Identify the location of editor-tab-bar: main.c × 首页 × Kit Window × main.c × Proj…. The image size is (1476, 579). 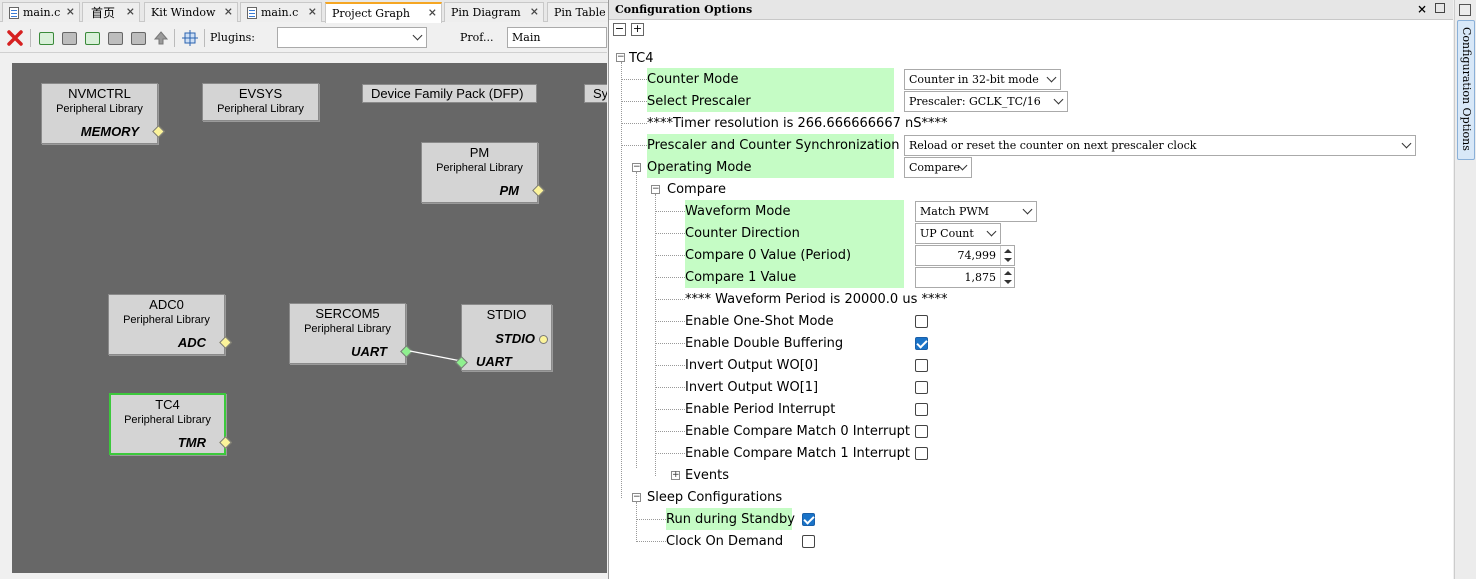
(304, 11).